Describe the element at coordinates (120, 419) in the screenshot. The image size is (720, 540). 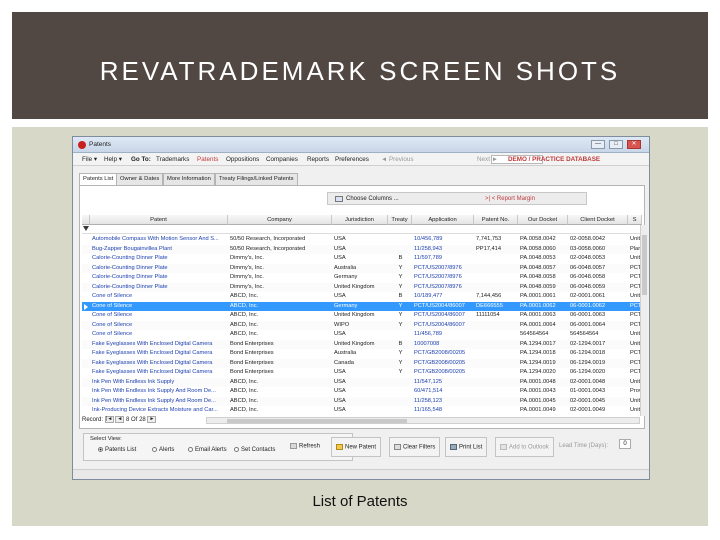
I see `prev-record-button: ◄` at that location.